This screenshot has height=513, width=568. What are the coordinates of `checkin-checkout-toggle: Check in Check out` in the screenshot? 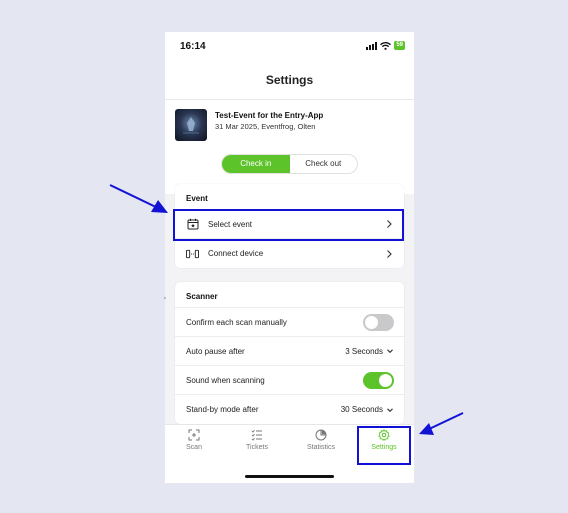 It's located at (289, 164).